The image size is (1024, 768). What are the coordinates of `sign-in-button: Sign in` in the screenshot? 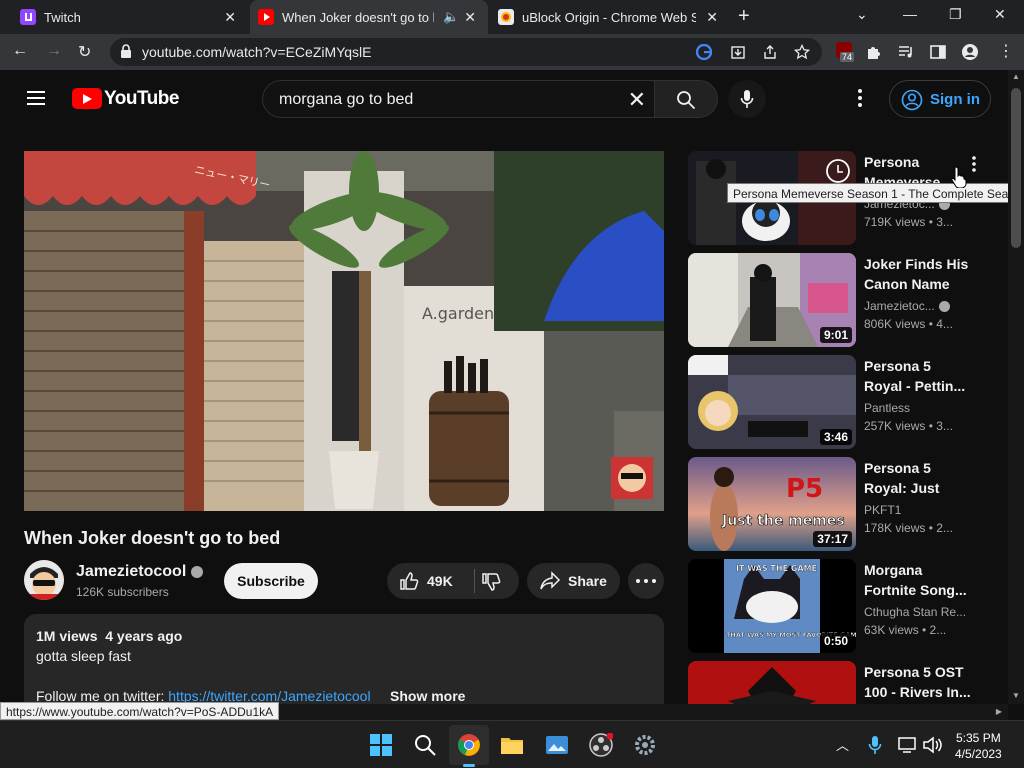 It's located at (940, 99).